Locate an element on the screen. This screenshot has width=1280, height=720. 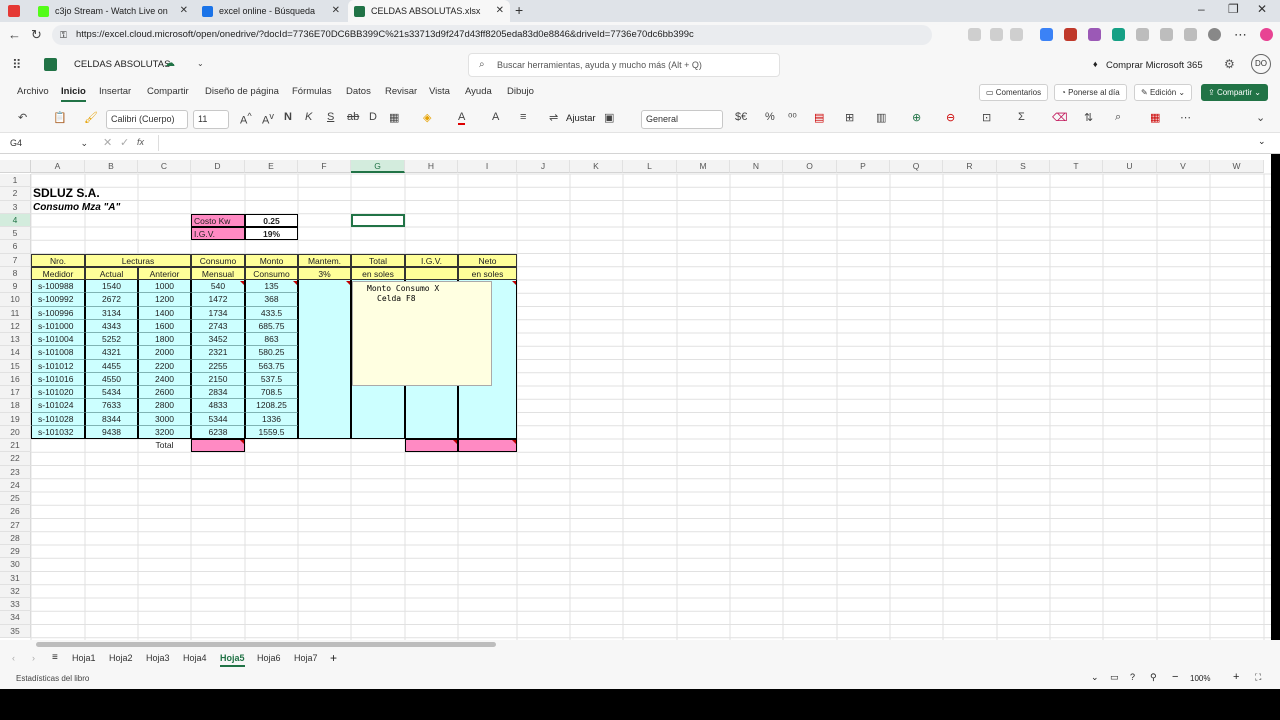
data-cell: s-101012 is located at coordinates (58, 366).